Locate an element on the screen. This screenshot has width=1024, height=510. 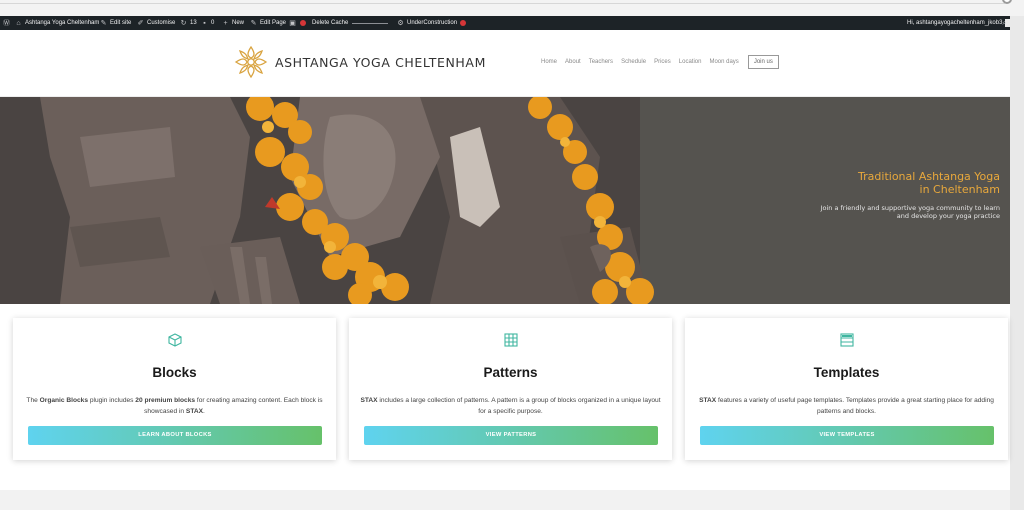
nav-location: Location is located at coordinates (690, 62).